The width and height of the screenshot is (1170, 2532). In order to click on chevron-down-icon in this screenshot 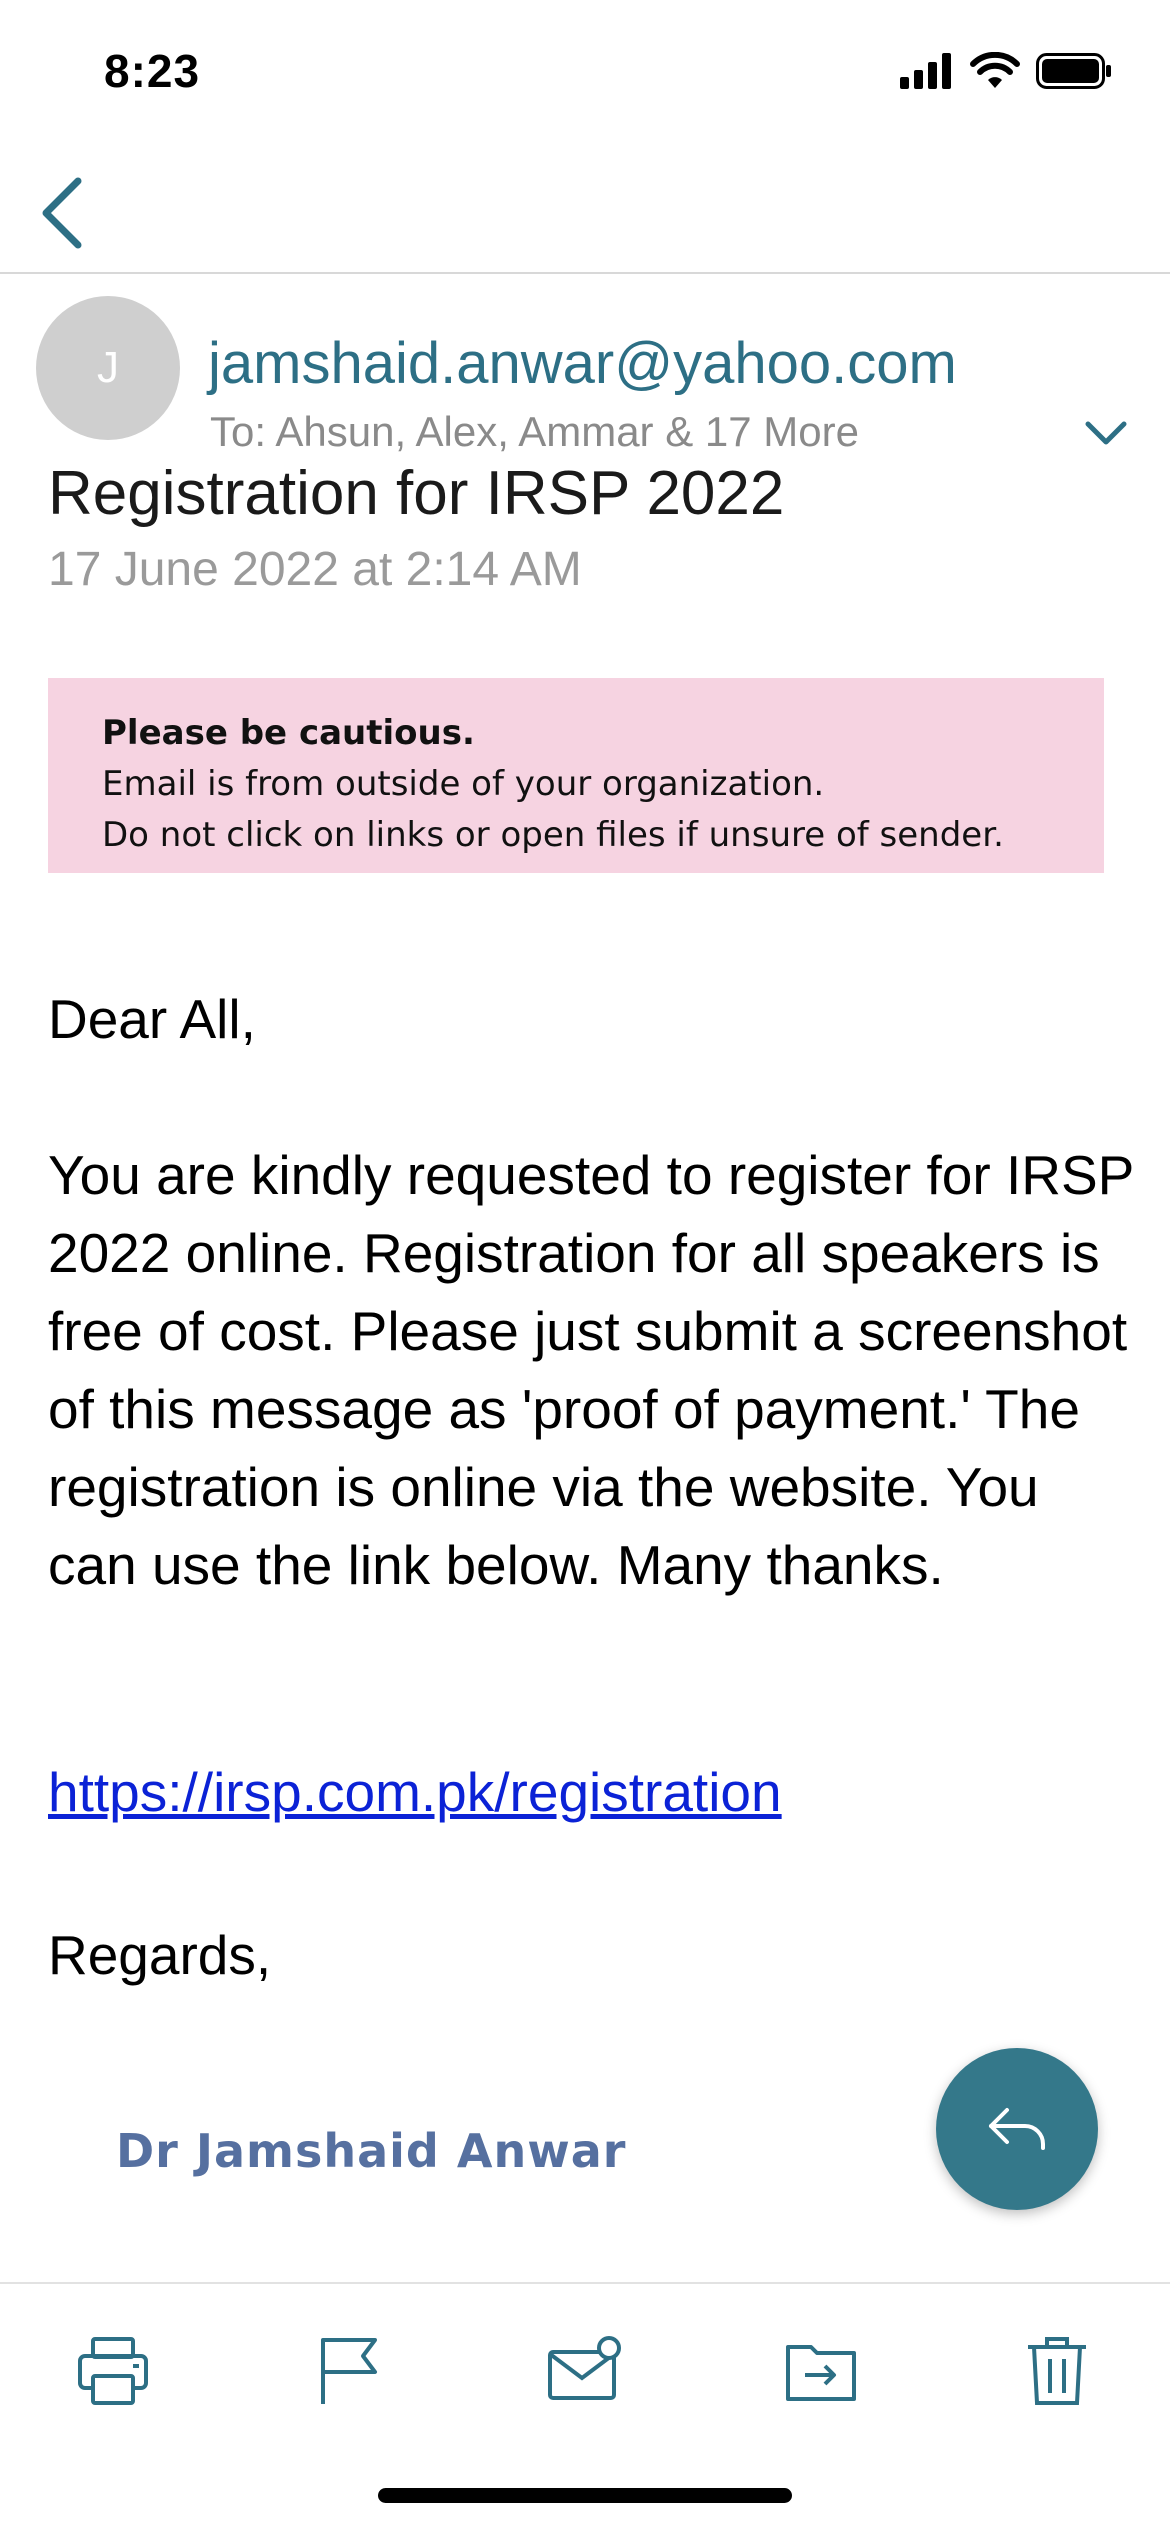, I will do `click(1106, 433)`.